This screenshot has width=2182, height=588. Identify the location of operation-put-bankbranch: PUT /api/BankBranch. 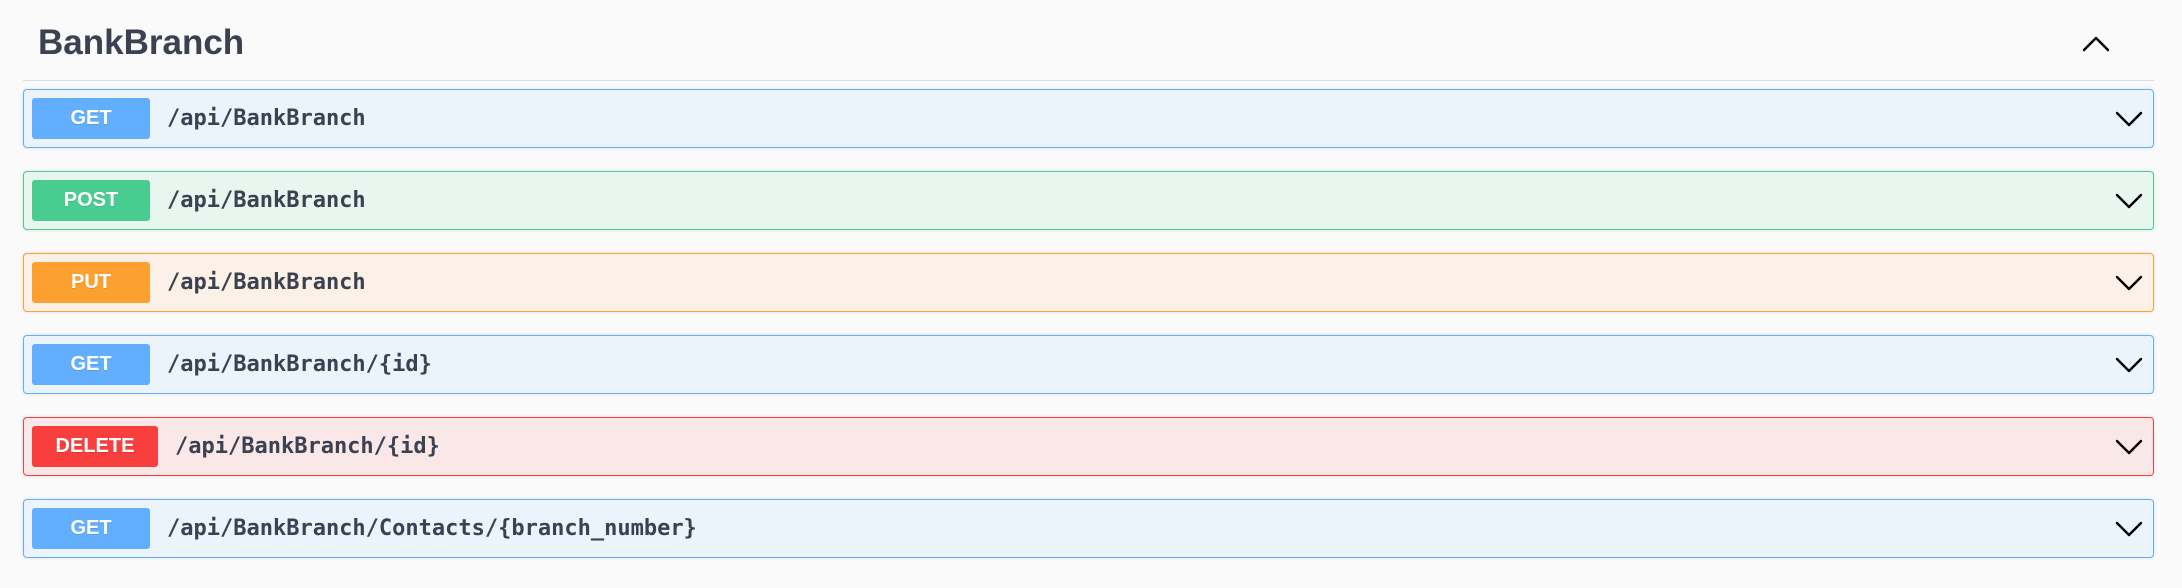
(1088, 282).